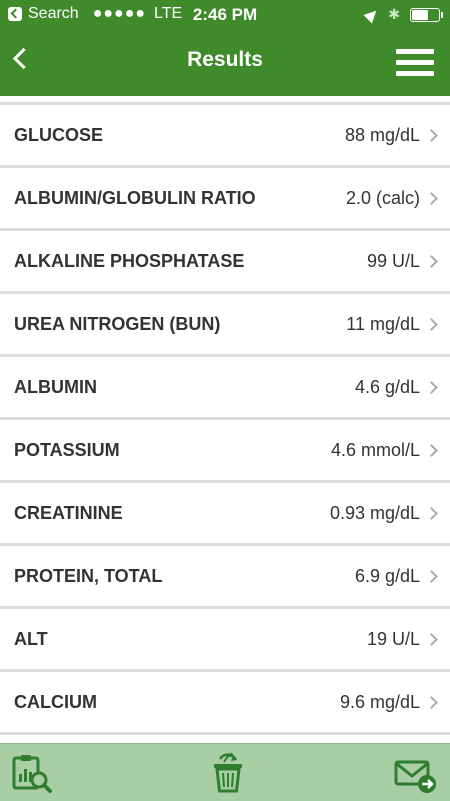 This screenshot has width=450, height=801. I want to click on result-row: POTASSIUM 4.6 mmol/L, so click(225, 451).